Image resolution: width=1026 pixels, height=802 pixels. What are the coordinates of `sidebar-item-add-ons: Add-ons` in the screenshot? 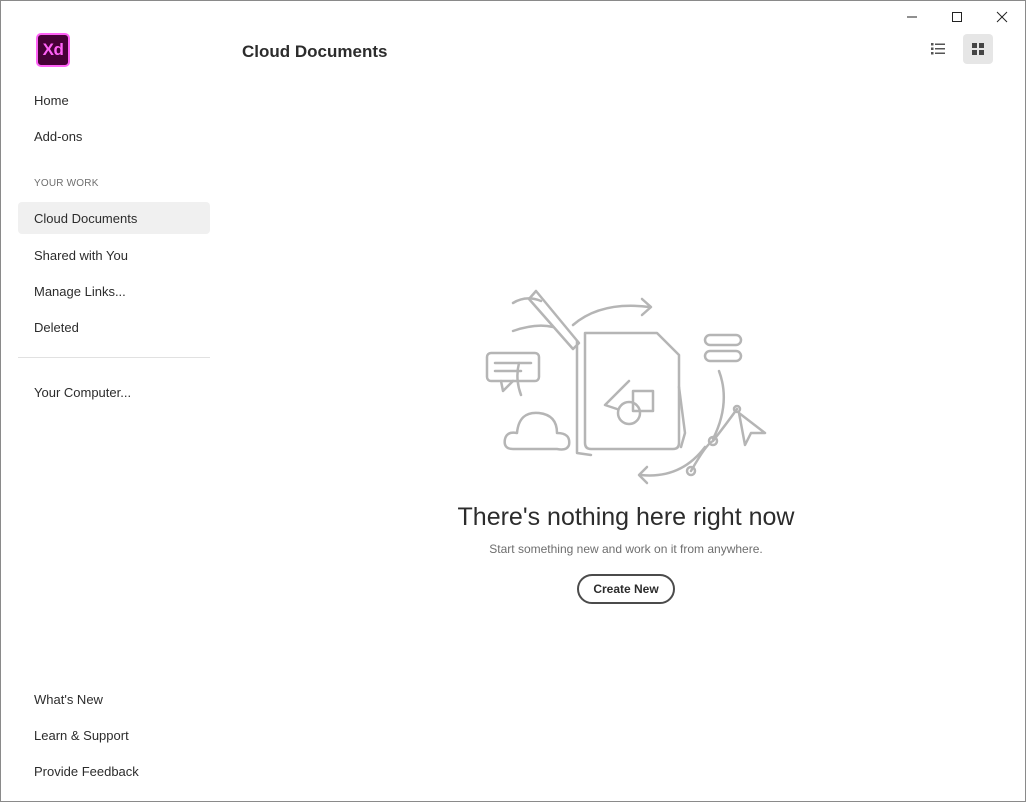 It's located at (114, 136).